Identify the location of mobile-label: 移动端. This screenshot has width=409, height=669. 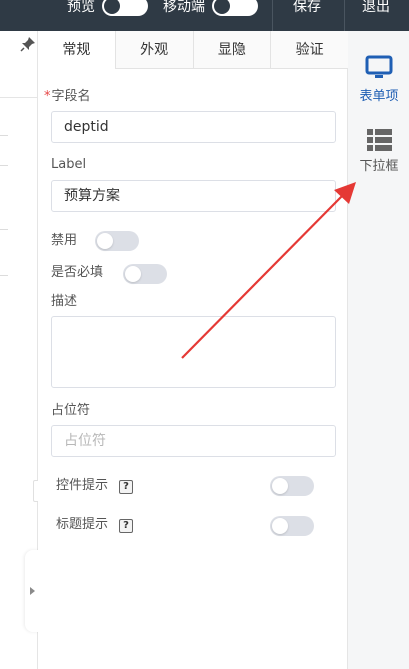
(184, 7).